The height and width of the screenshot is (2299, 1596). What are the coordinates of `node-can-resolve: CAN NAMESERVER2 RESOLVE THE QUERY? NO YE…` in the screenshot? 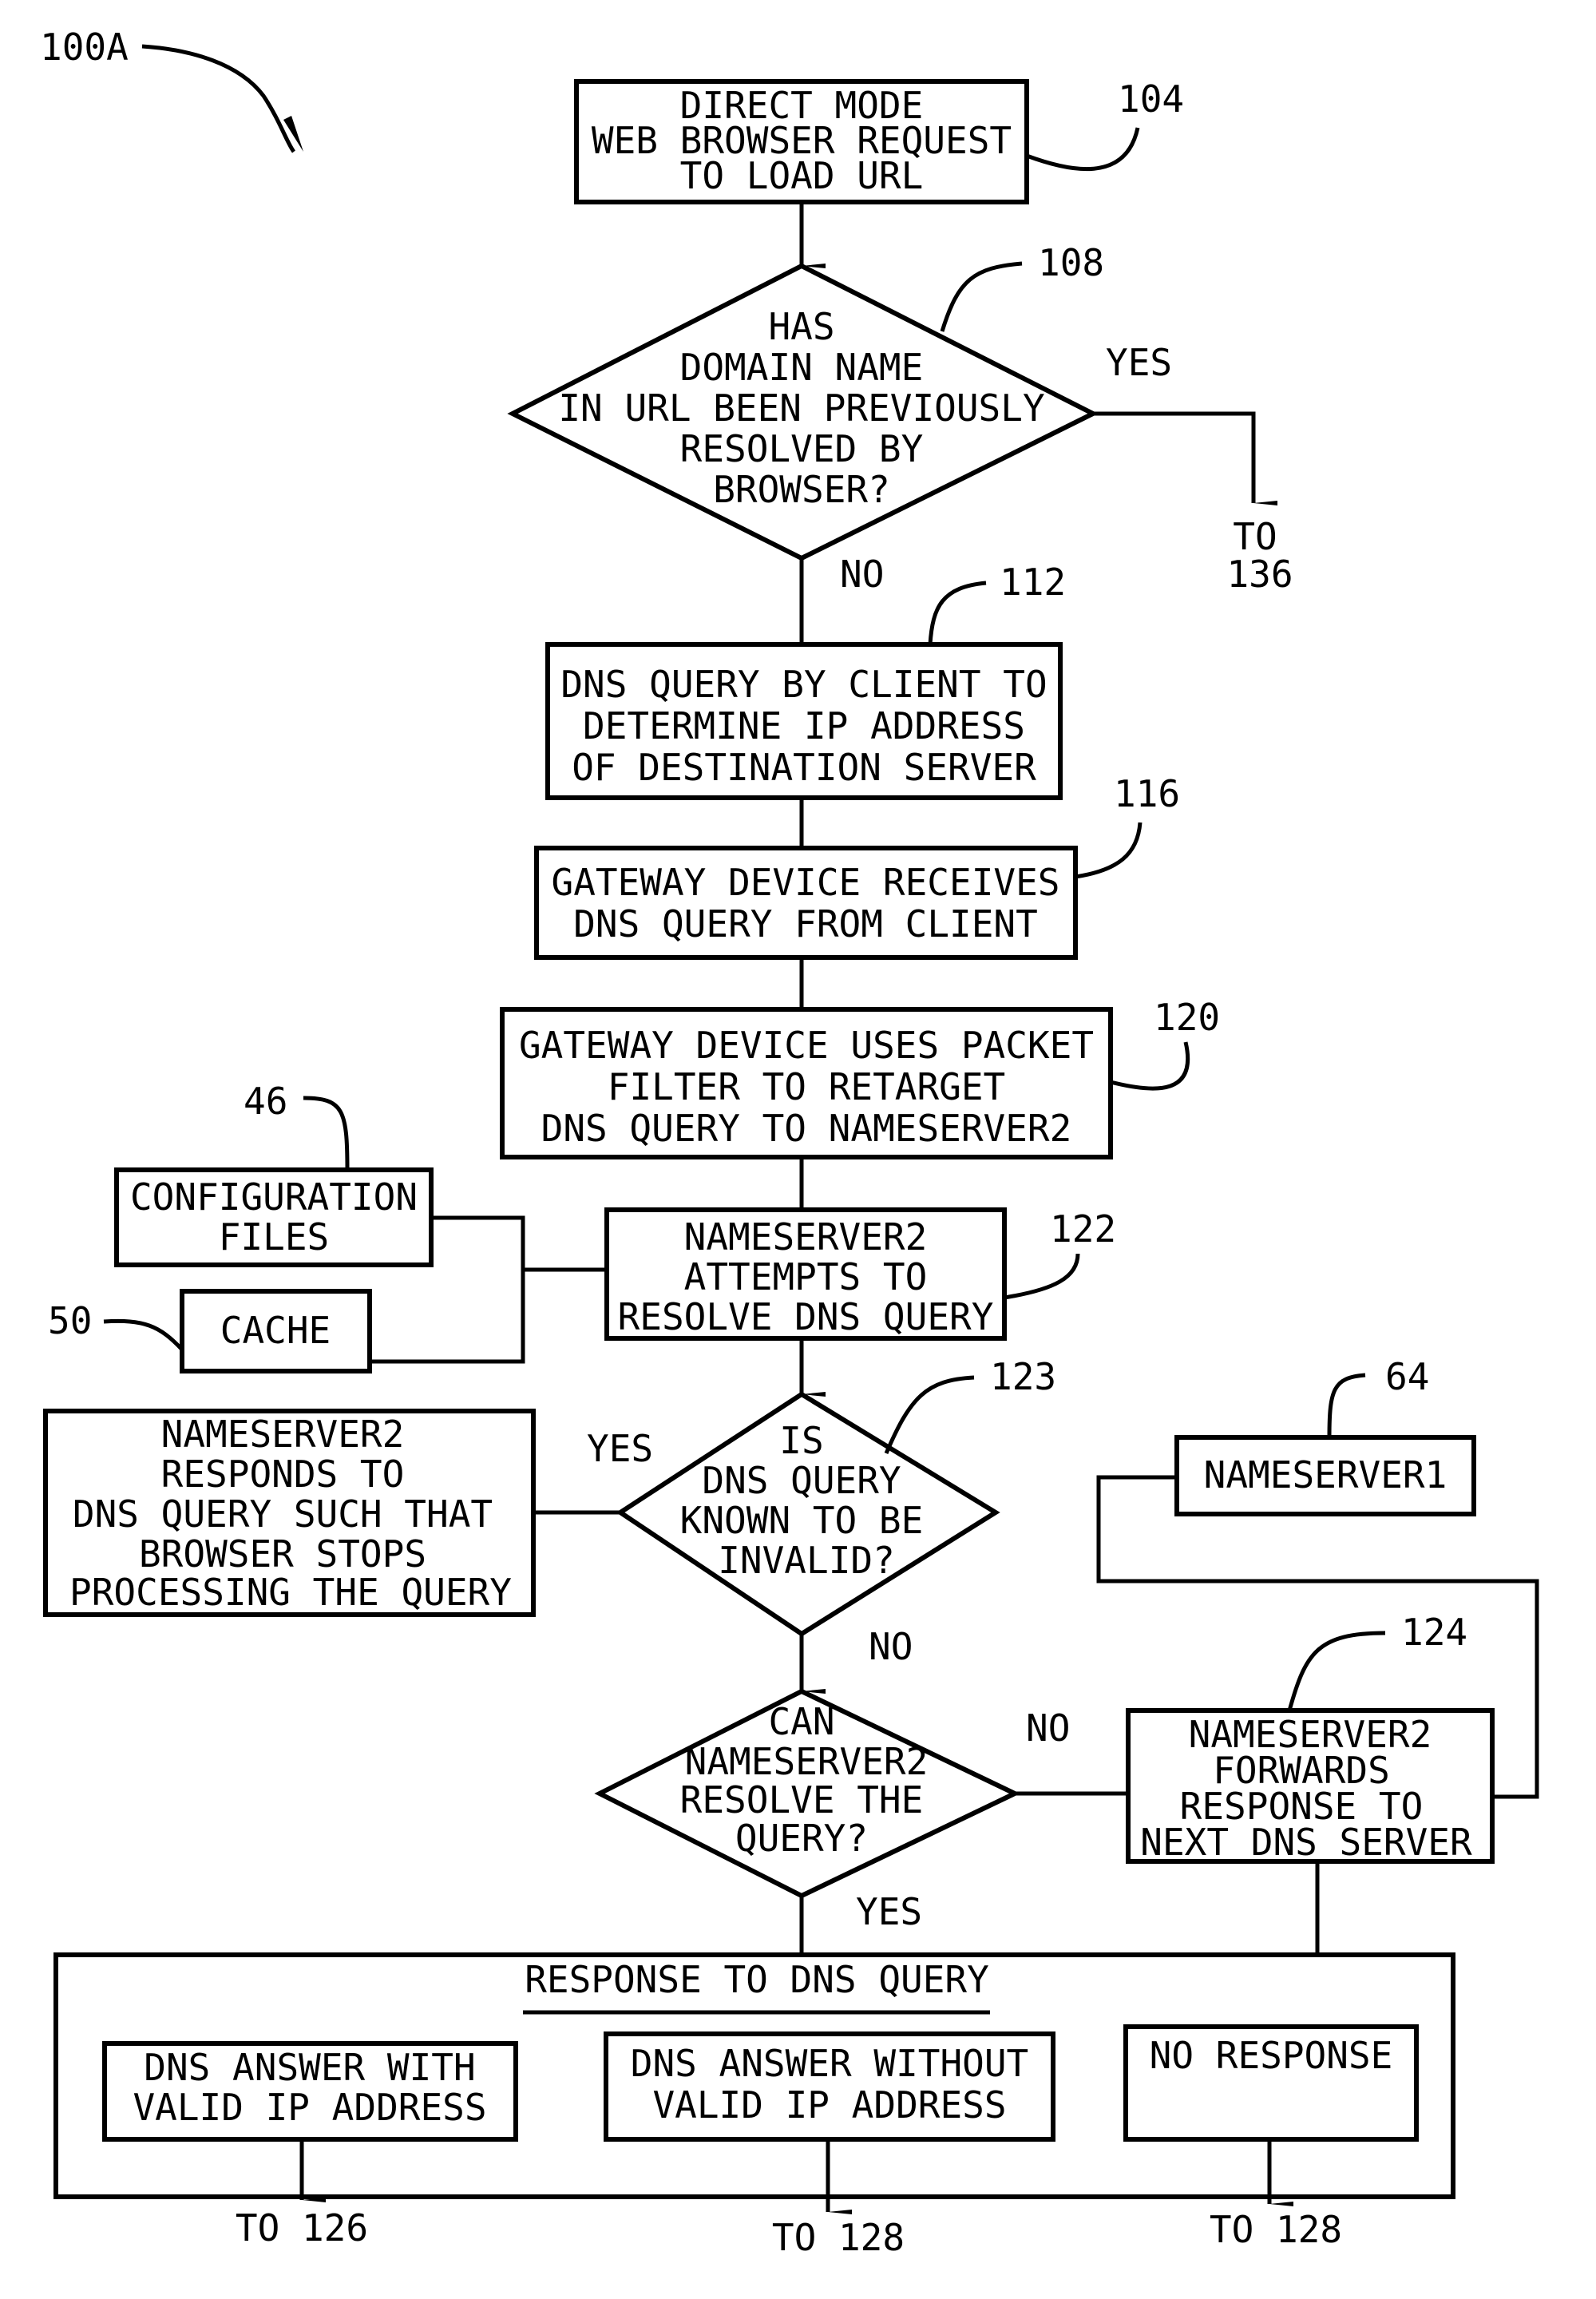 It's located at (832, 1811).